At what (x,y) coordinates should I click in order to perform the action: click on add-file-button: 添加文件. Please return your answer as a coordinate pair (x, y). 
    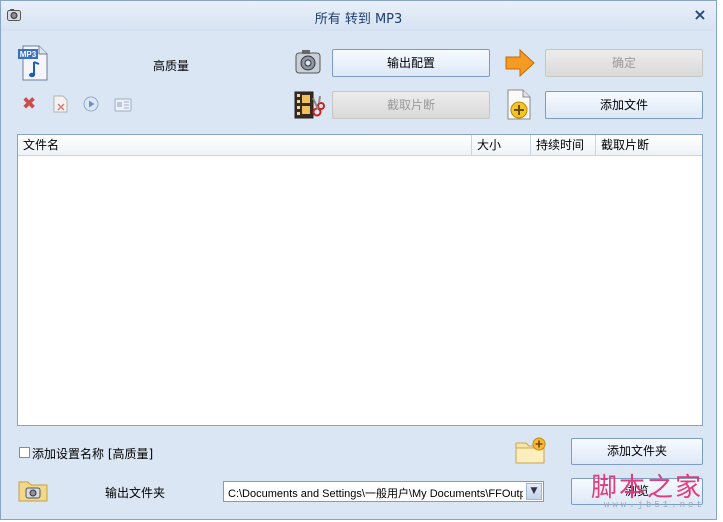
    Looking at the image, I should click on (624, 105).